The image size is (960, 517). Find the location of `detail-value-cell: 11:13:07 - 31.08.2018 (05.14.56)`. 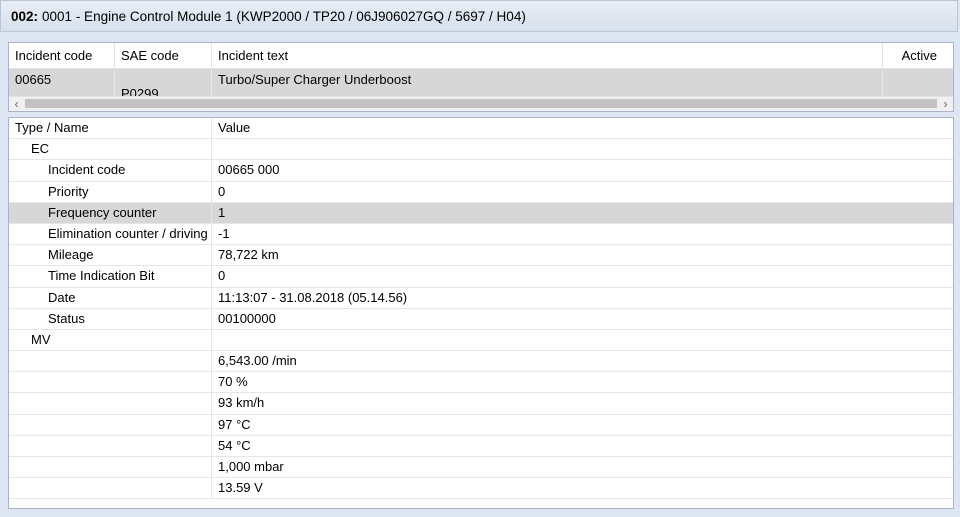

detail-value-cell: 11:13:07 - 31.08.2018 (05.14.56) is located at coordinates (313, 297).